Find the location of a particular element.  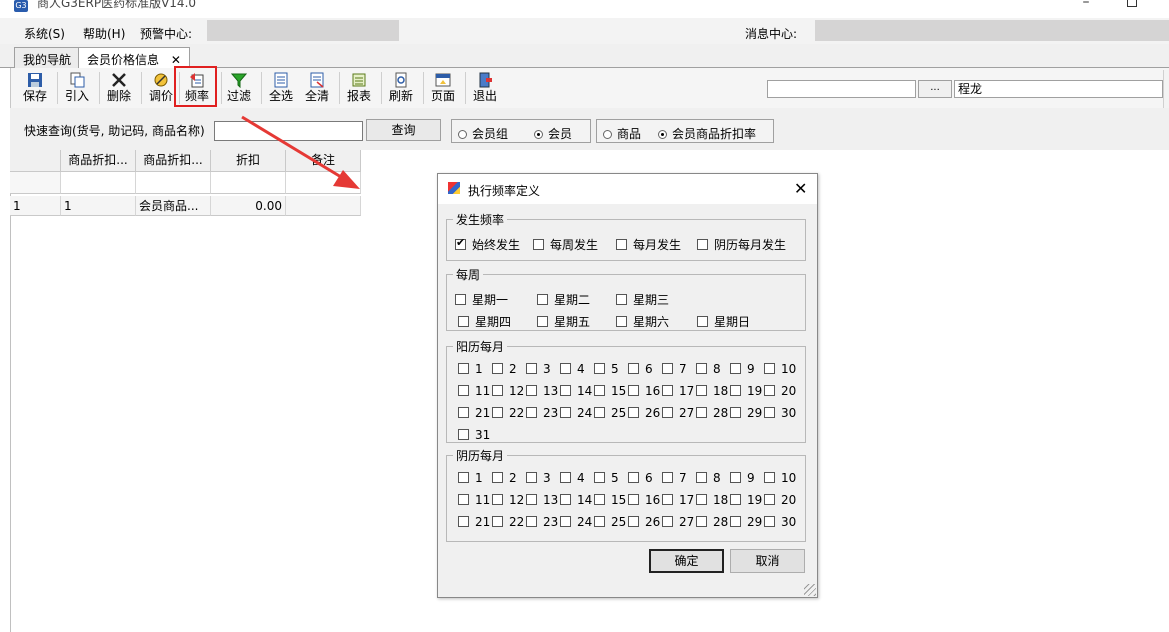

solar-day-checkbox: 27 is located at coordinates (678, 413).